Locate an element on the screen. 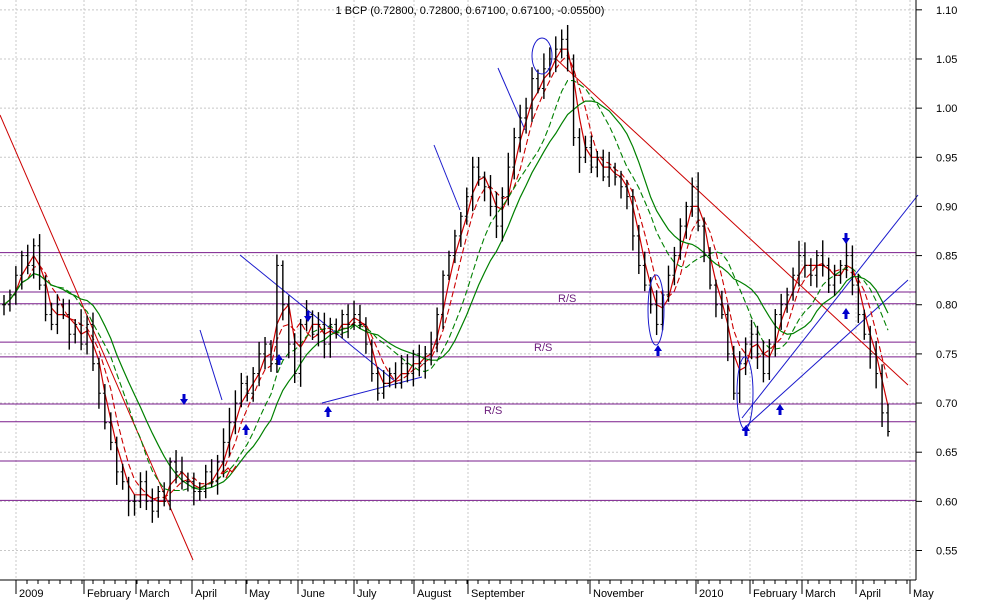  x-tick-label: August is located at coordinates (434, 594).